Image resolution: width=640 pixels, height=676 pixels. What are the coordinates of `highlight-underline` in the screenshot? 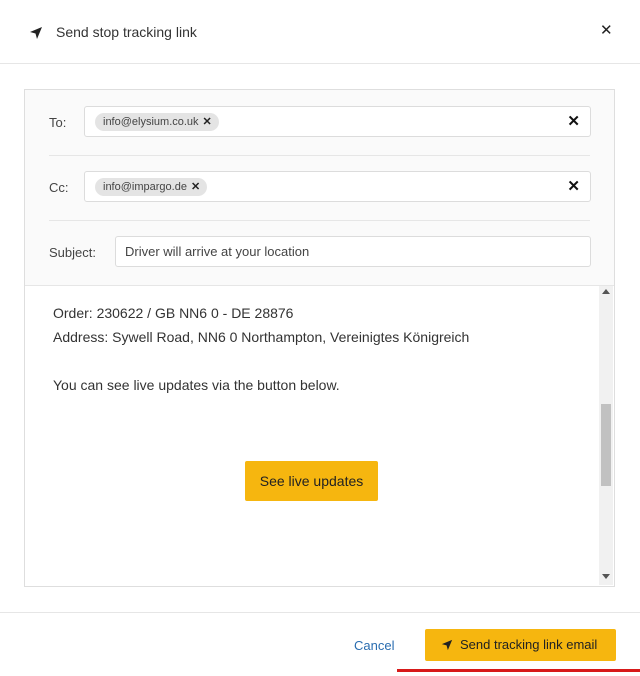 It's located at (518, 670).